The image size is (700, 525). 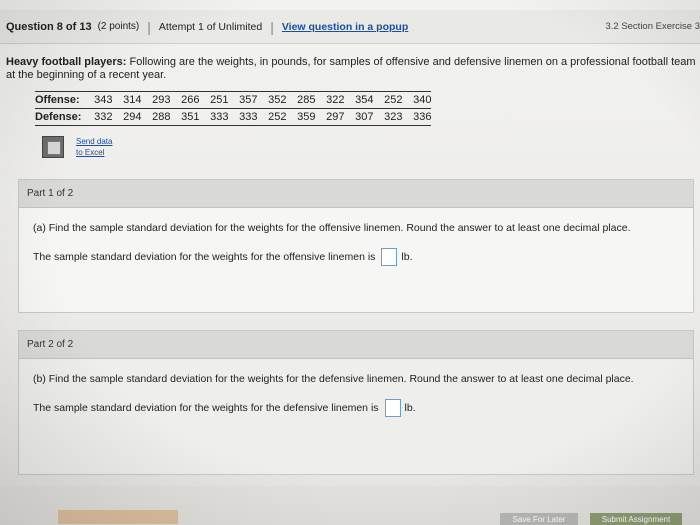 I want to click on part-1-header: Part 1 of 2, so click(x=356, y=194).